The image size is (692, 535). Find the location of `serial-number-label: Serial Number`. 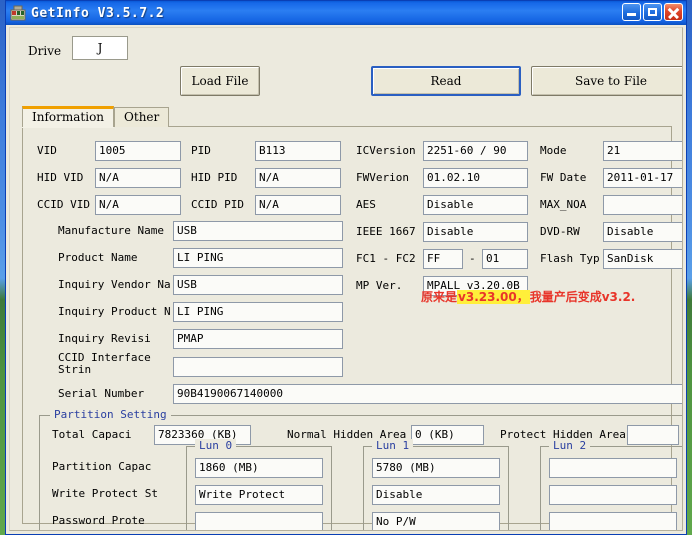

serial-number-label: Serial Number is located at coordinates (101, 393).